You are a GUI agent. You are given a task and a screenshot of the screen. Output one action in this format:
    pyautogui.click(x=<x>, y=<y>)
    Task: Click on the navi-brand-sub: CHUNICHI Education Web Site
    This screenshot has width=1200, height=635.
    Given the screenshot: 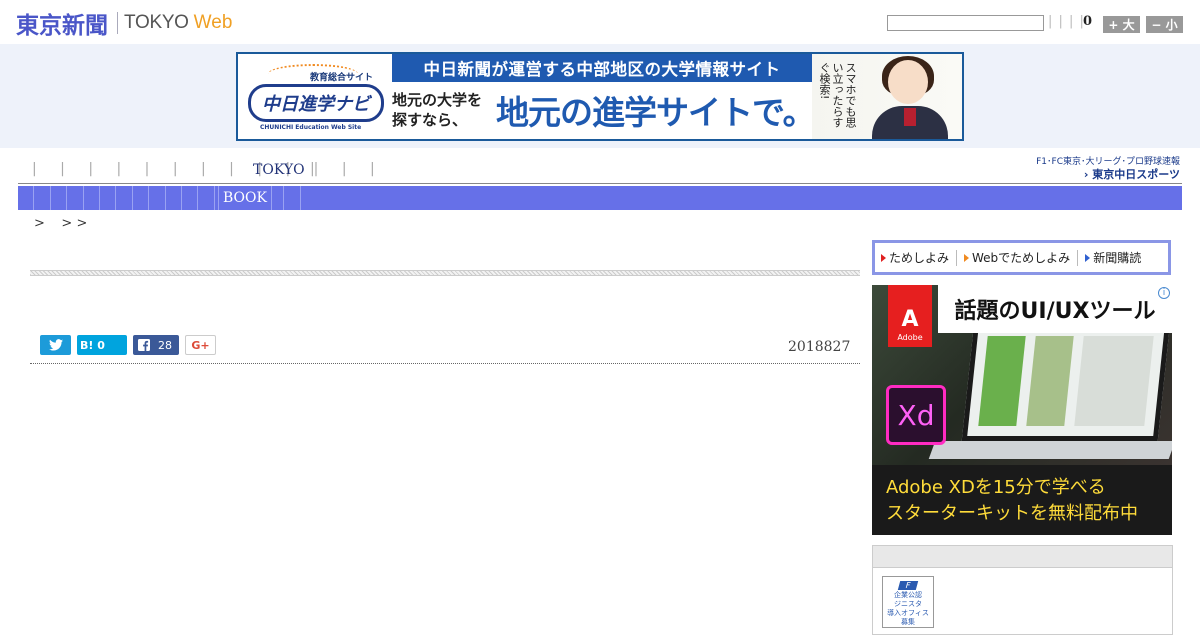 What is the action you would take?
    pyautogui.click(x=311, y=127)
    